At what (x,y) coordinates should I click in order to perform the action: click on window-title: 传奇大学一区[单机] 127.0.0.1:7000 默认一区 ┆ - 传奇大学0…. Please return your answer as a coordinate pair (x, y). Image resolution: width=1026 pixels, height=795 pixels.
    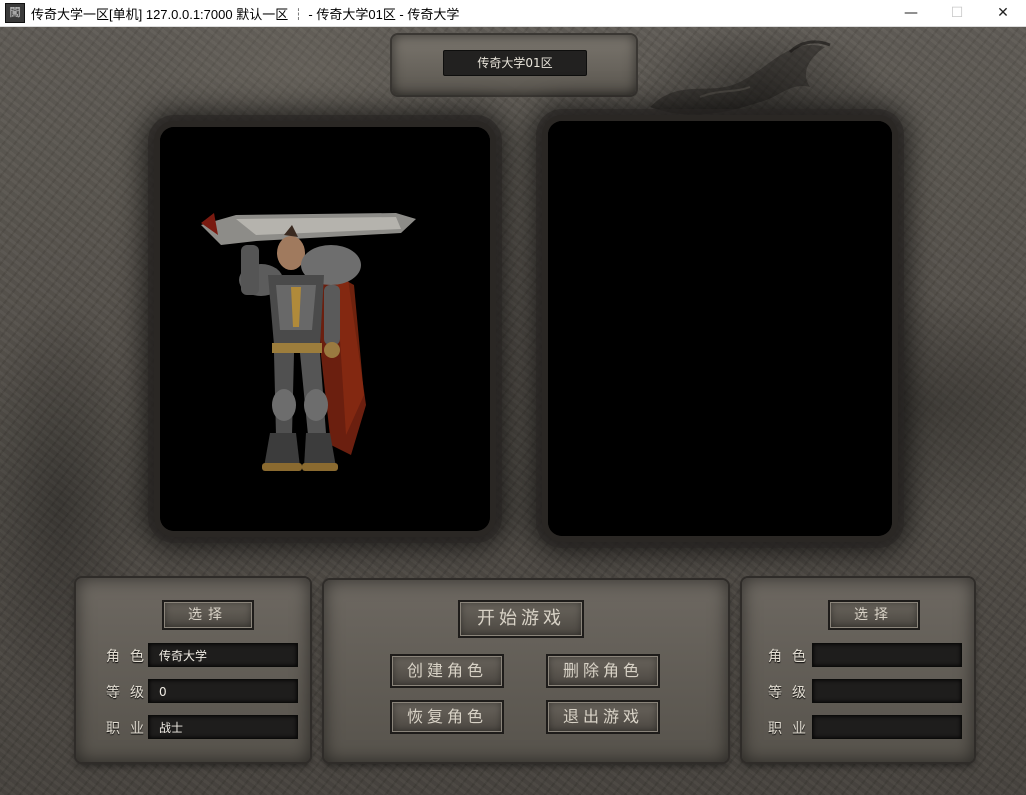
    Looking at the image, I should click on (245, 14).